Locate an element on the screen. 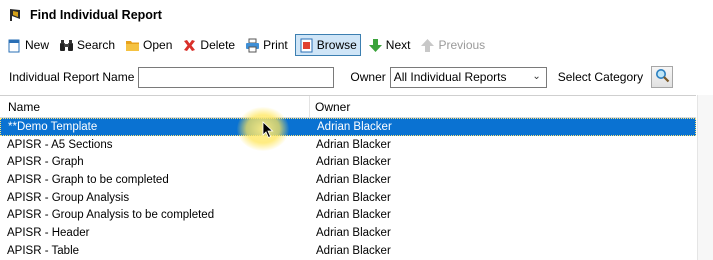 The width and height of the screenshot is (713, 260). owner-dropdown: All Individual Reports ⌄ is located at coordinates (468, 77).